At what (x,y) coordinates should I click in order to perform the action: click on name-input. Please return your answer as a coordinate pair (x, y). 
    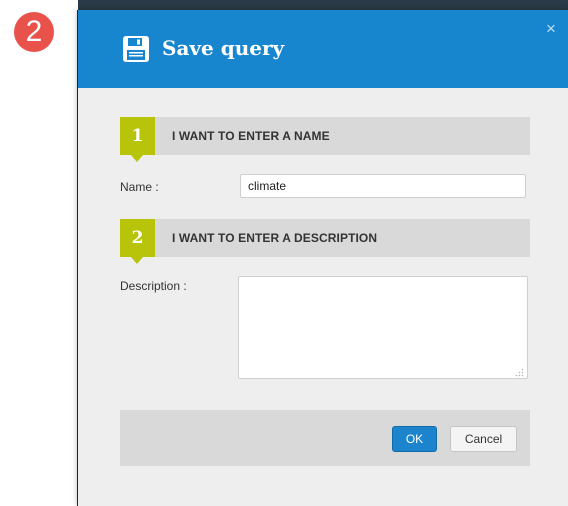
    Looking at the image, I should click on (383, 186).